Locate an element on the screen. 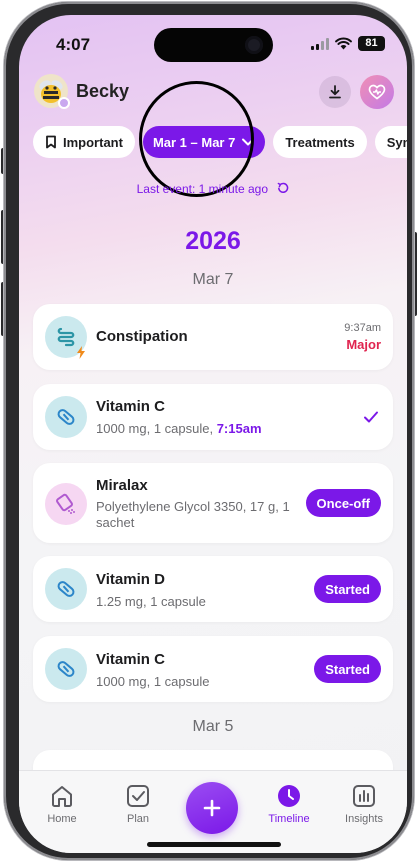 This screenshot has width=418, height=864. chip-date-range: Mar 1 – Mar 7 is located at coordinates (204, 142).